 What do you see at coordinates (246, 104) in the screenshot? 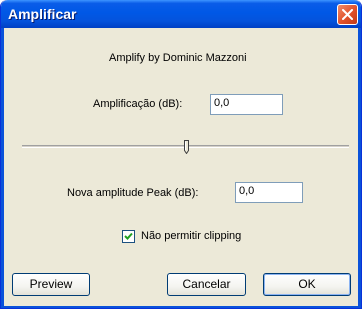
I see `amplification-input: 0,0` at bounding box center [246, 104].